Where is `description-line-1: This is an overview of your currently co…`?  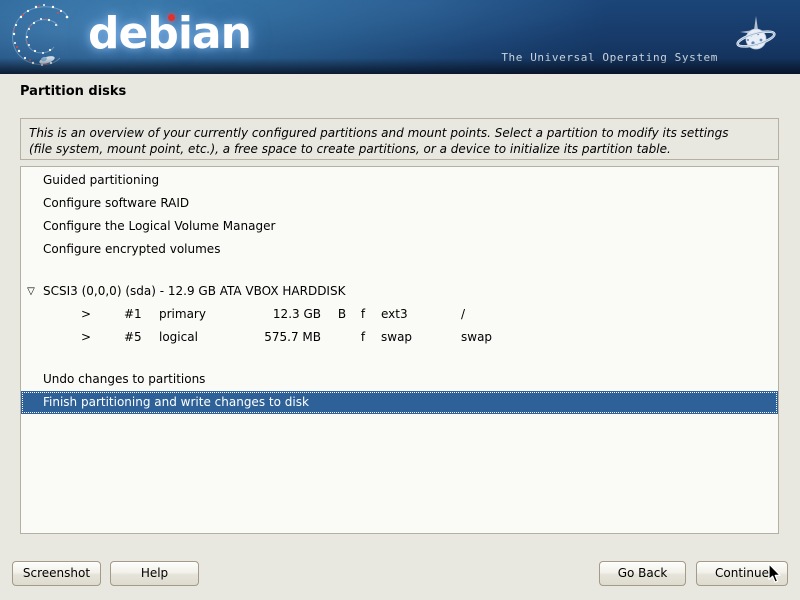
description-line-1: This is an overview of your currently co… is located at coordinates (379, 133).